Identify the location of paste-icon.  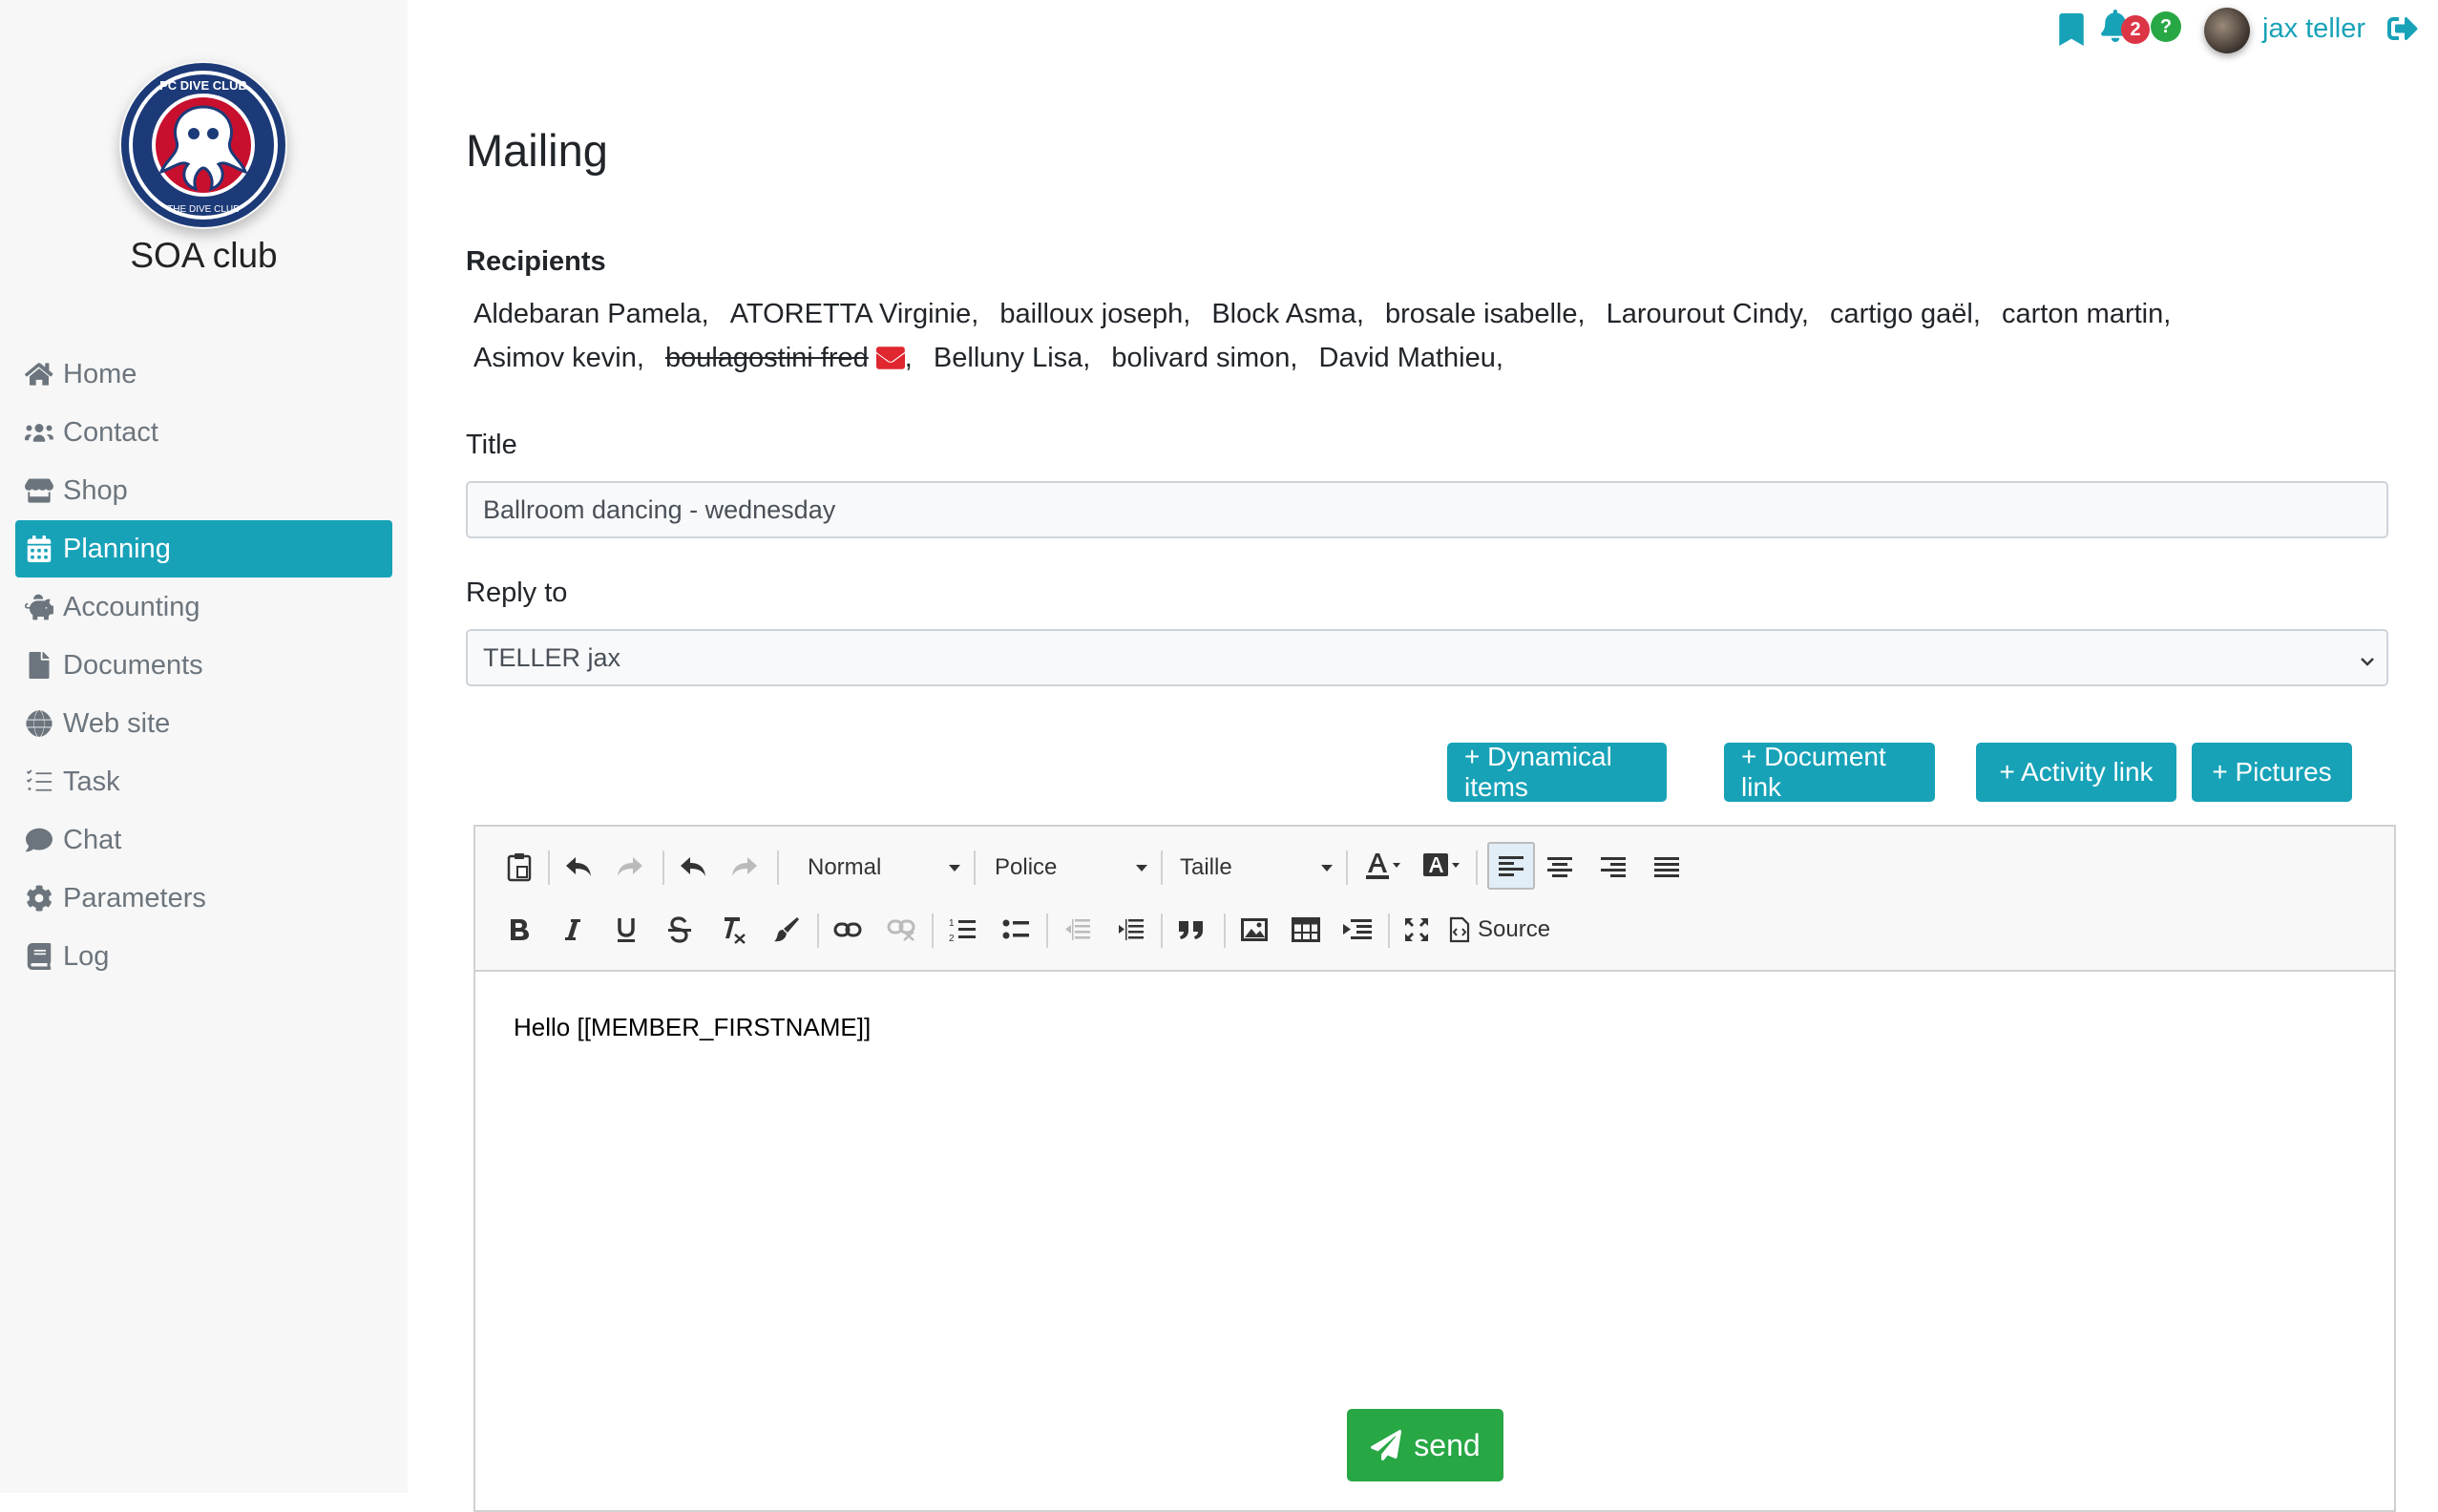
(519, 867).